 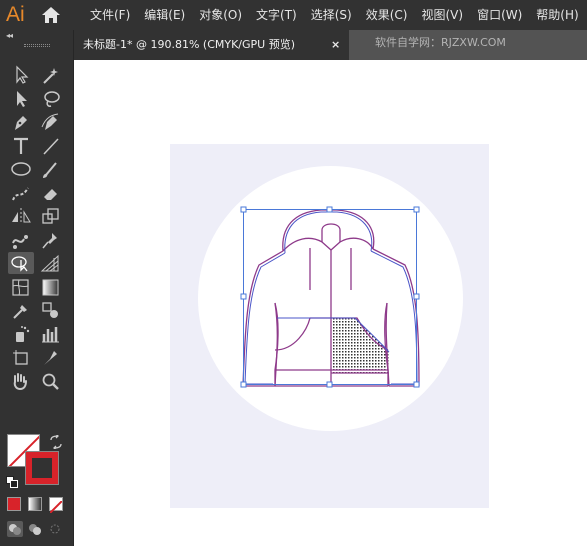 I want to click on blend-tool-icon, so click(x=51, y=310).